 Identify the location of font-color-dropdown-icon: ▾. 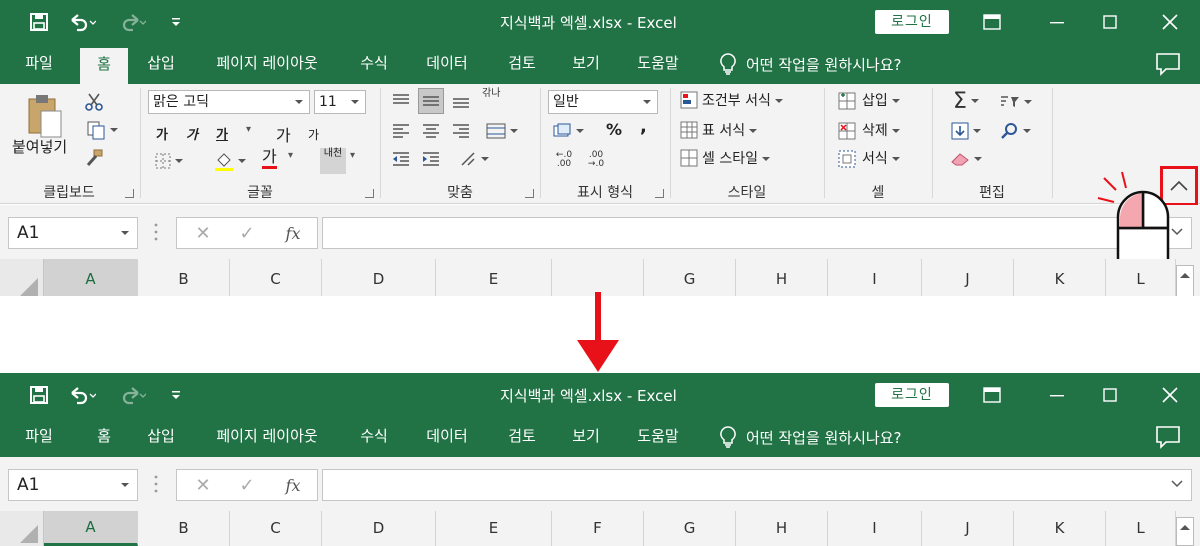
(290, 155).